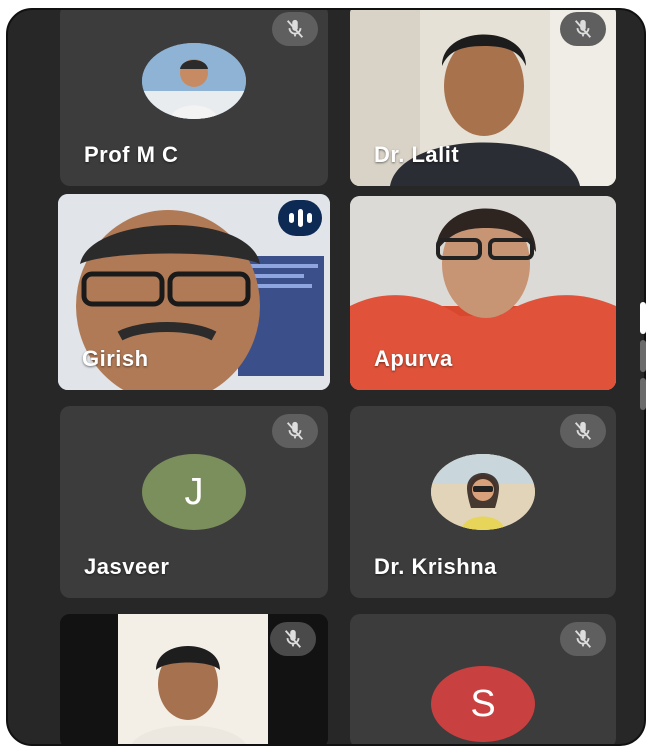 The image size is (656, 753). I want to click on participant-tile-video, so click(194, 679).